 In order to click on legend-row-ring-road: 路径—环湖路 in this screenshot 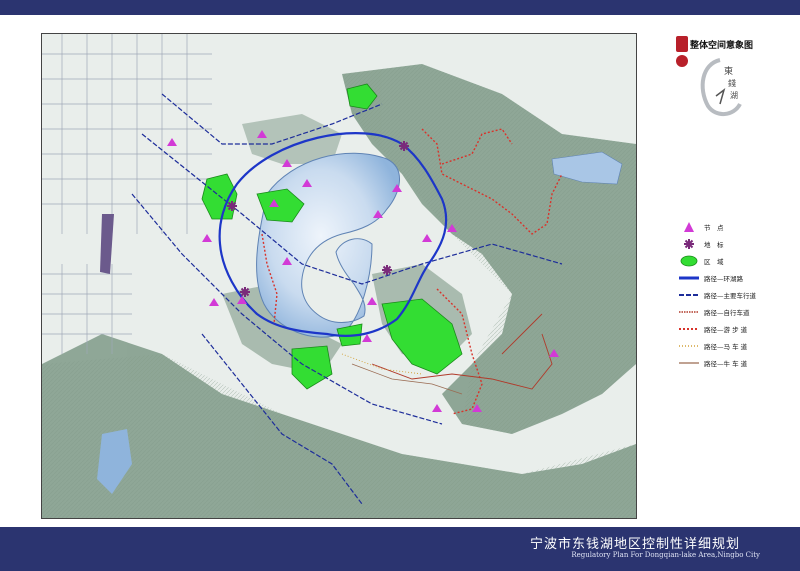, I will do `click(733, 279)`.